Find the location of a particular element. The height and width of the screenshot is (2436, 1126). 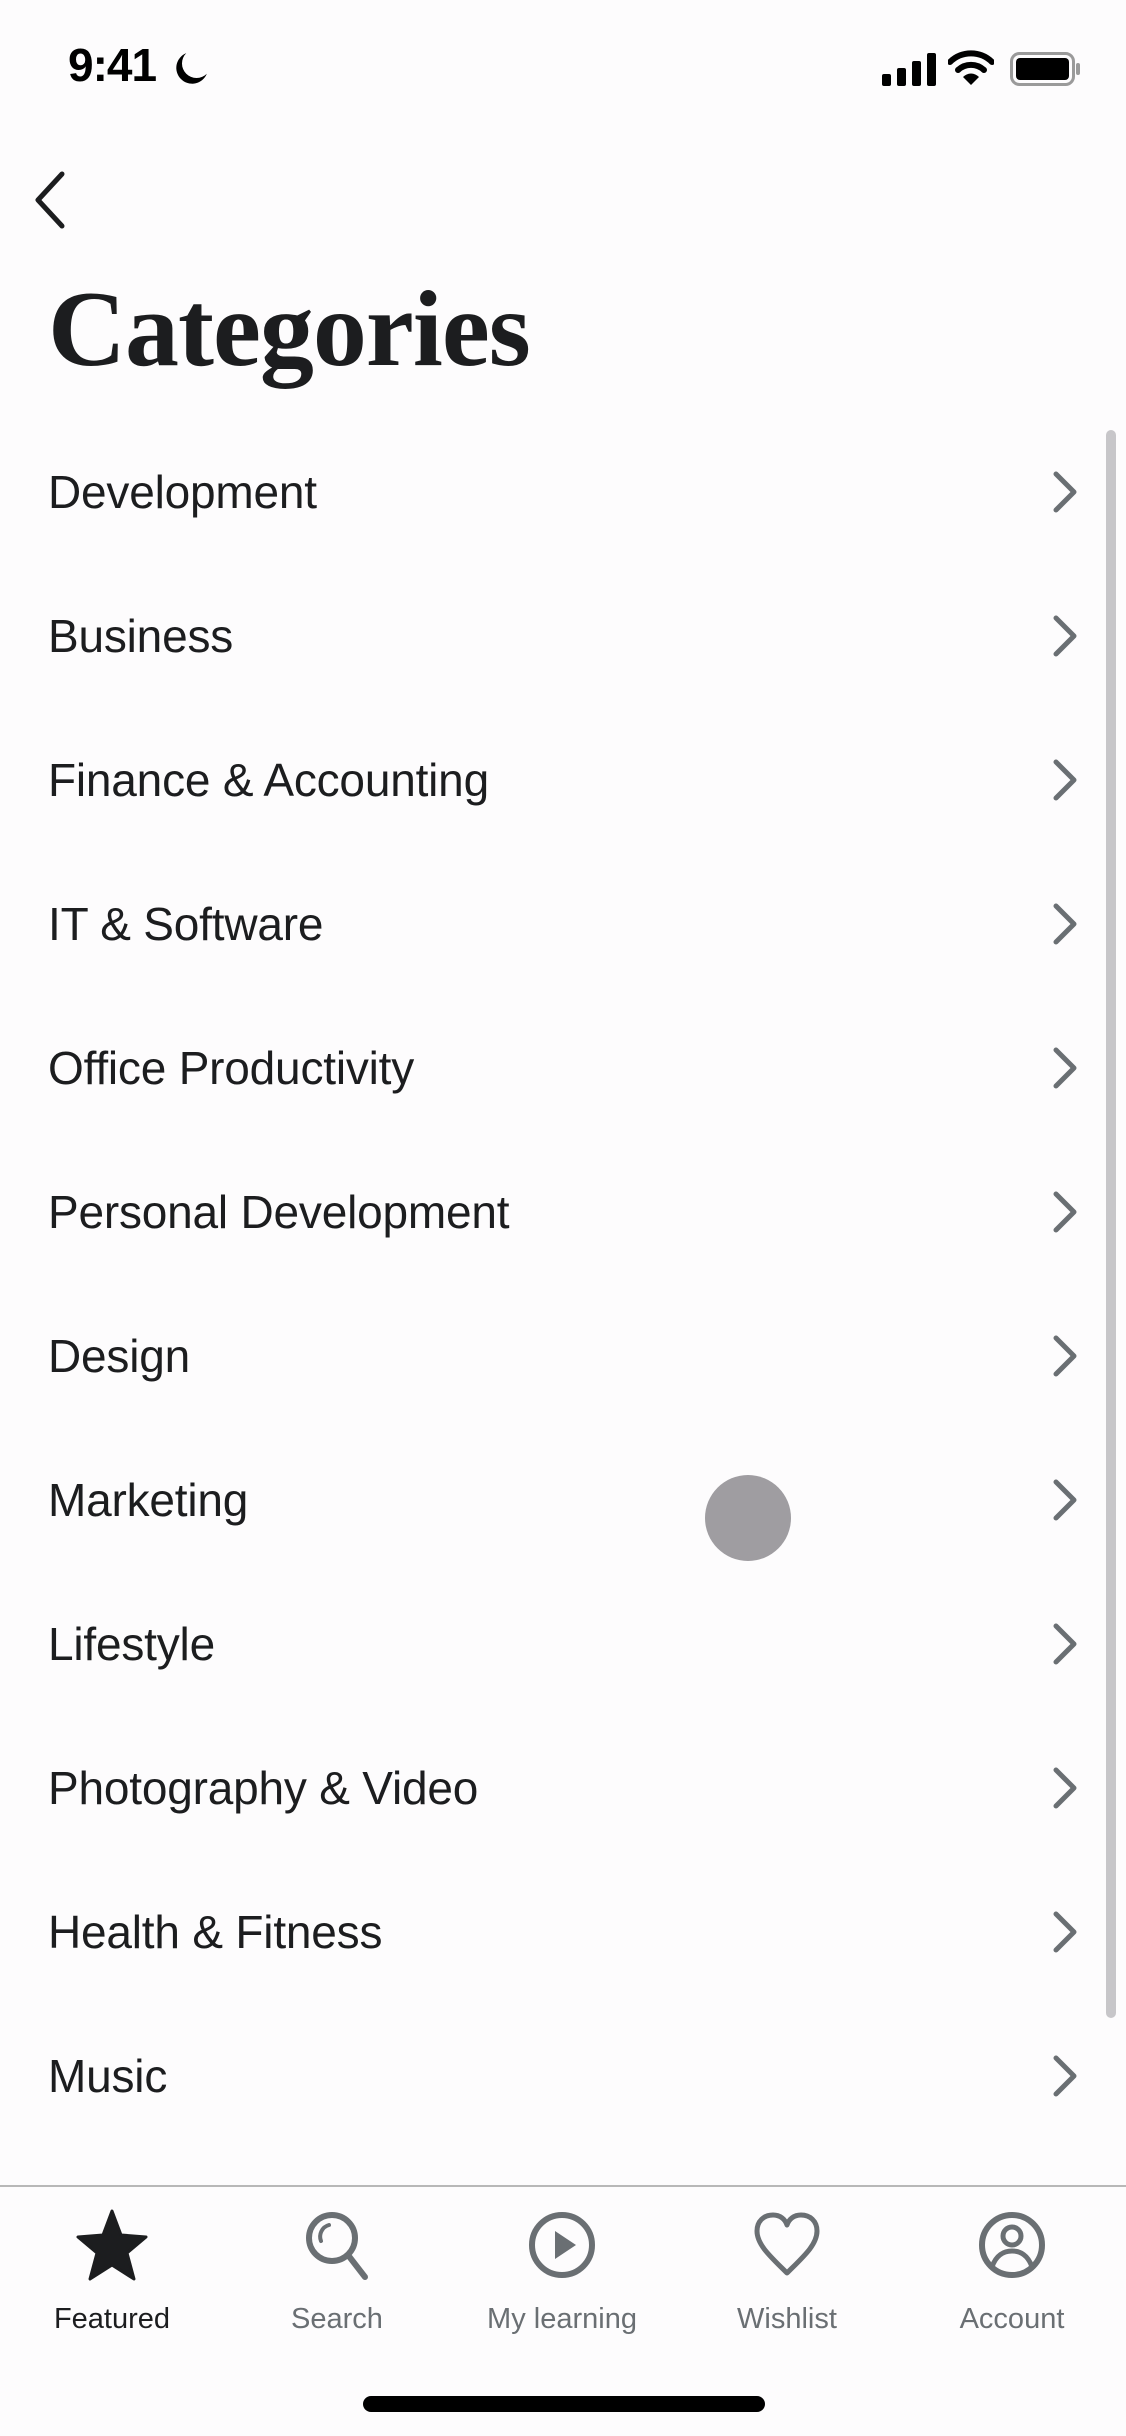

category-item-finance-accounting: Finance & Accounting is located at coordinates (563, 780).